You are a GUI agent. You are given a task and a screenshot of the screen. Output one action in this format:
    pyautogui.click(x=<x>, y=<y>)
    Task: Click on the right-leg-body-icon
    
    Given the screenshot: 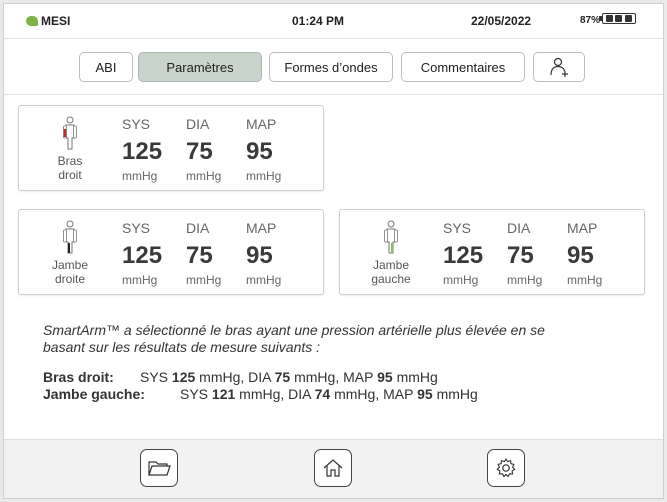 What is the action you would take?
    pyautogui.click(x=70, y=237)
    